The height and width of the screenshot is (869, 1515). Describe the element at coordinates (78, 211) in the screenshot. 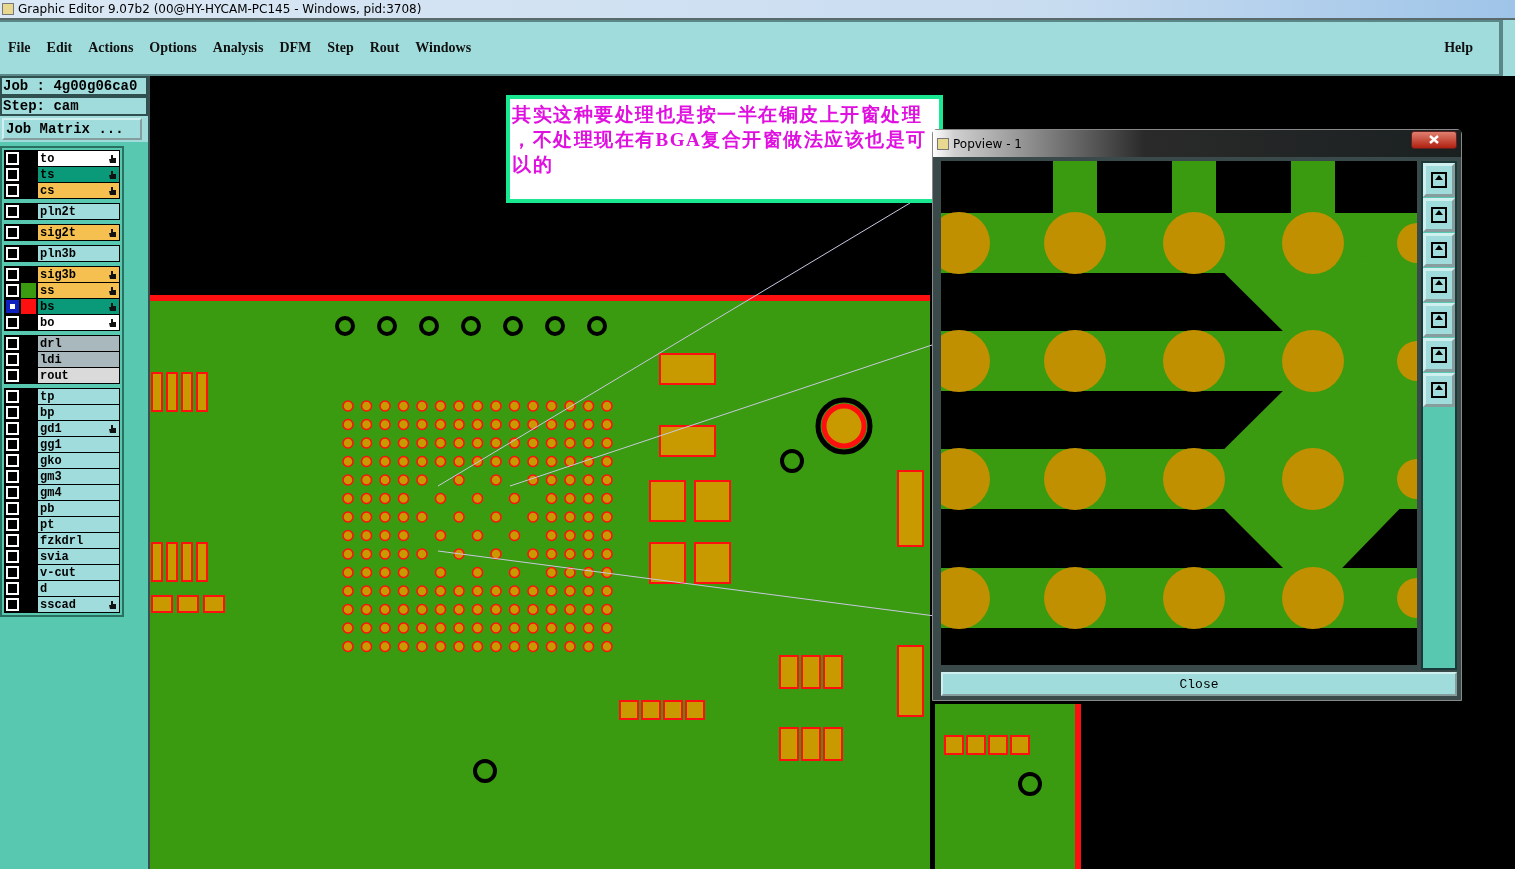

I see `layer-name: pln2t` at that location.